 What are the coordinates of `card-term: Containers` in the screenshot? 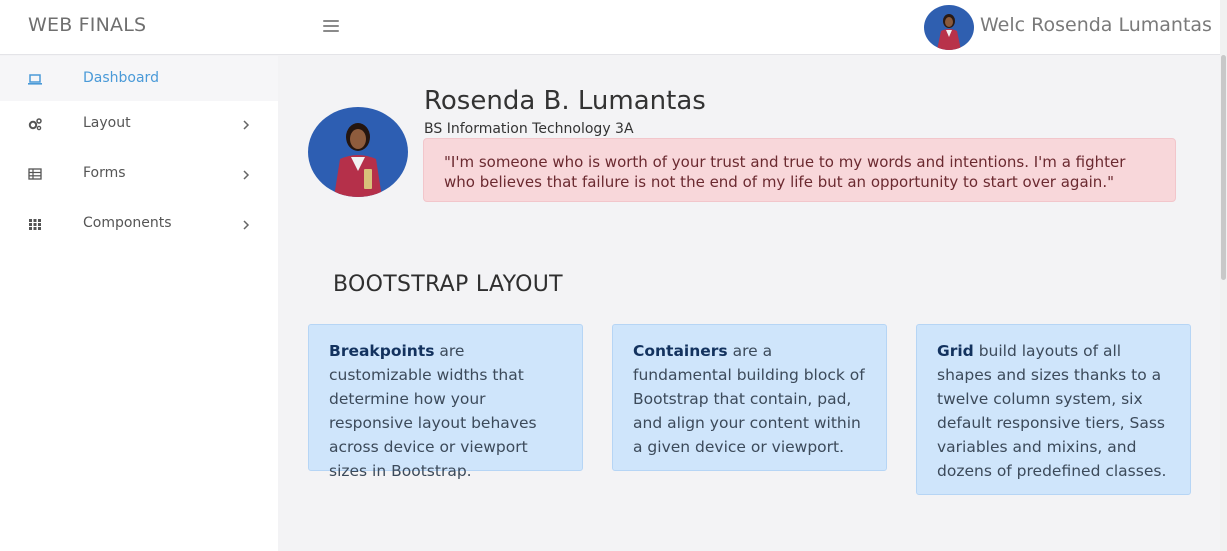 It's located at (680, 351).